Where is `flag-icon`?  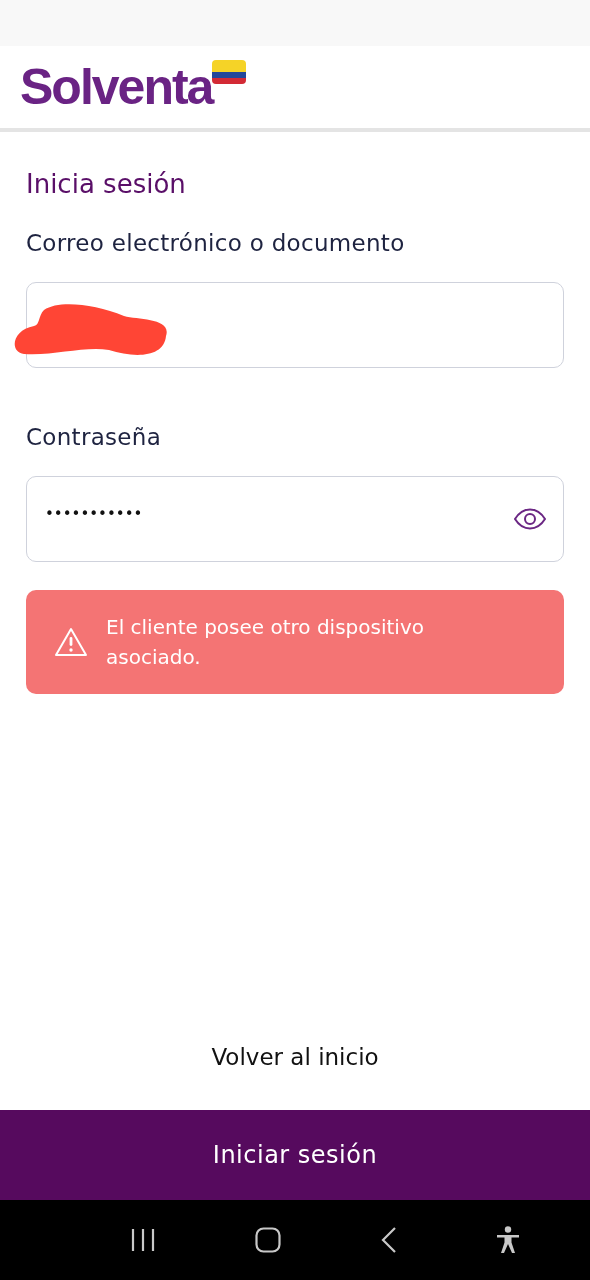
flag-icon is located at coordinates (229, 72).